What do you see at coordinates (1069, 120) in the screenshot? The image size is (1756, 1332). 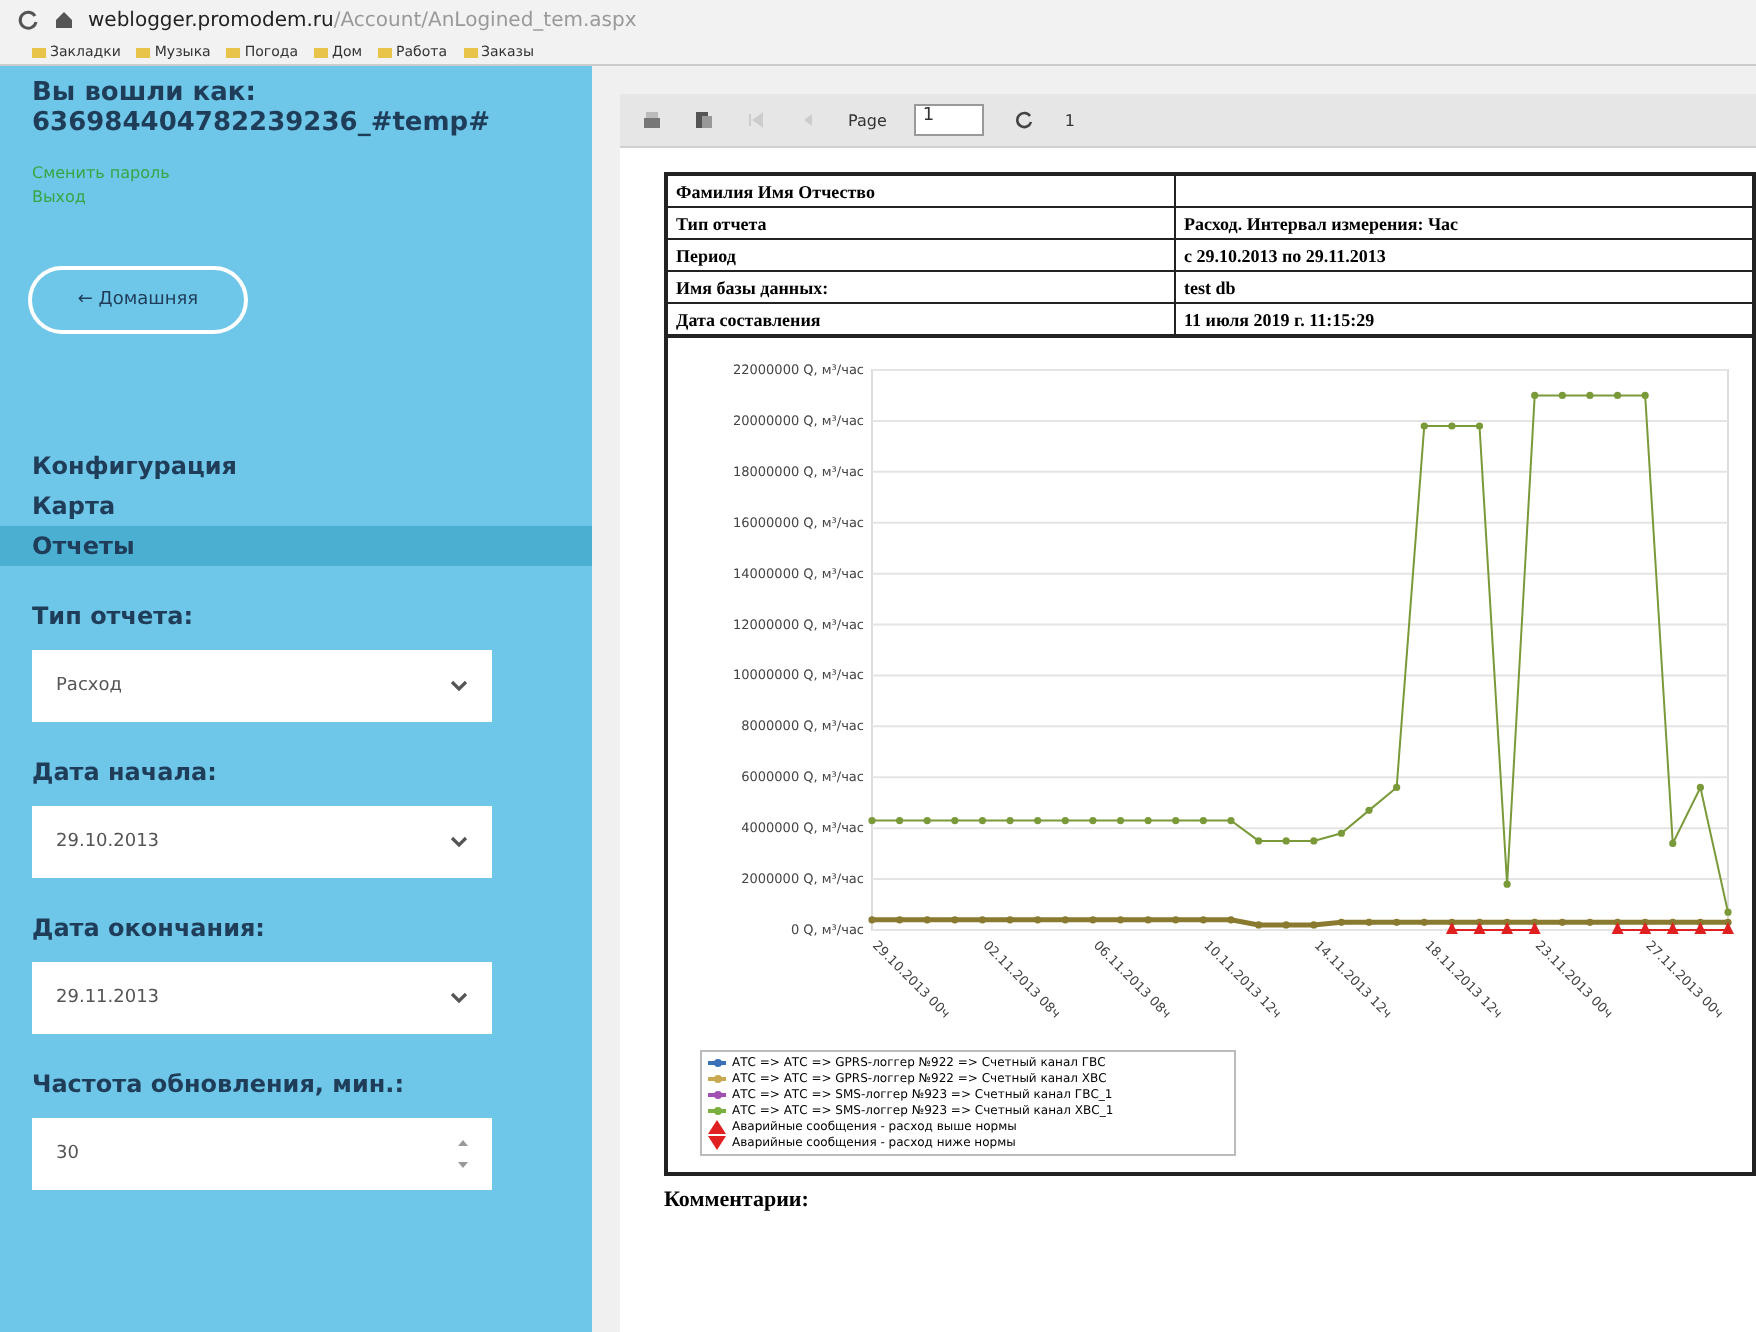 I see `page-count: 1` at bounding box center [1069, 120].